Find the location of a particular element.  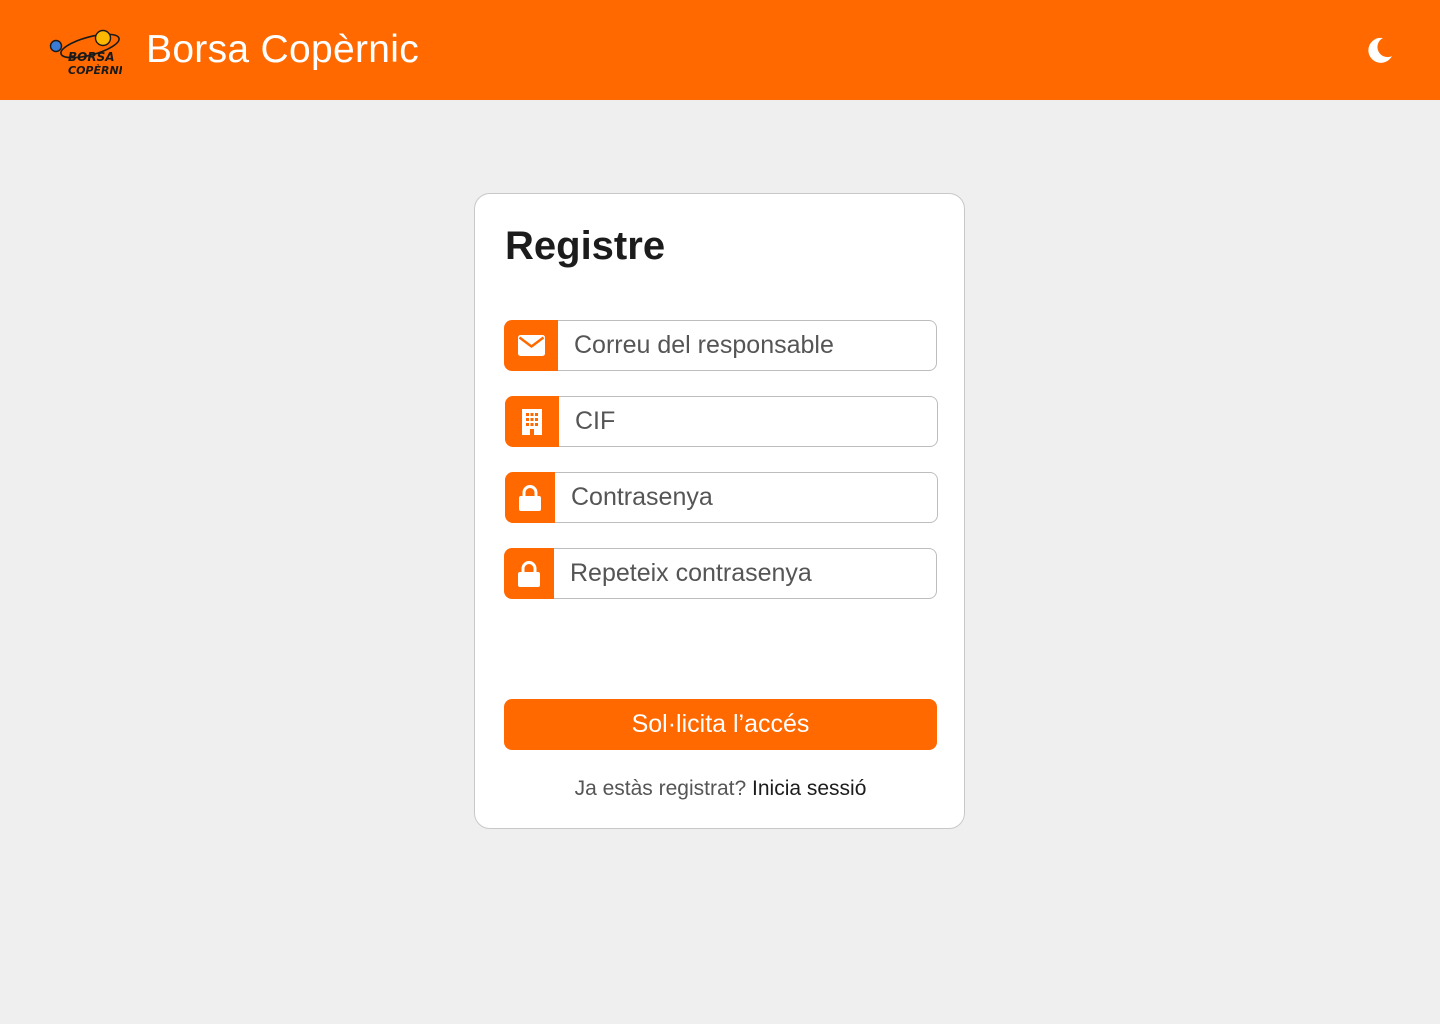

svg-text: BORSA is located at coordinates (91, 57).